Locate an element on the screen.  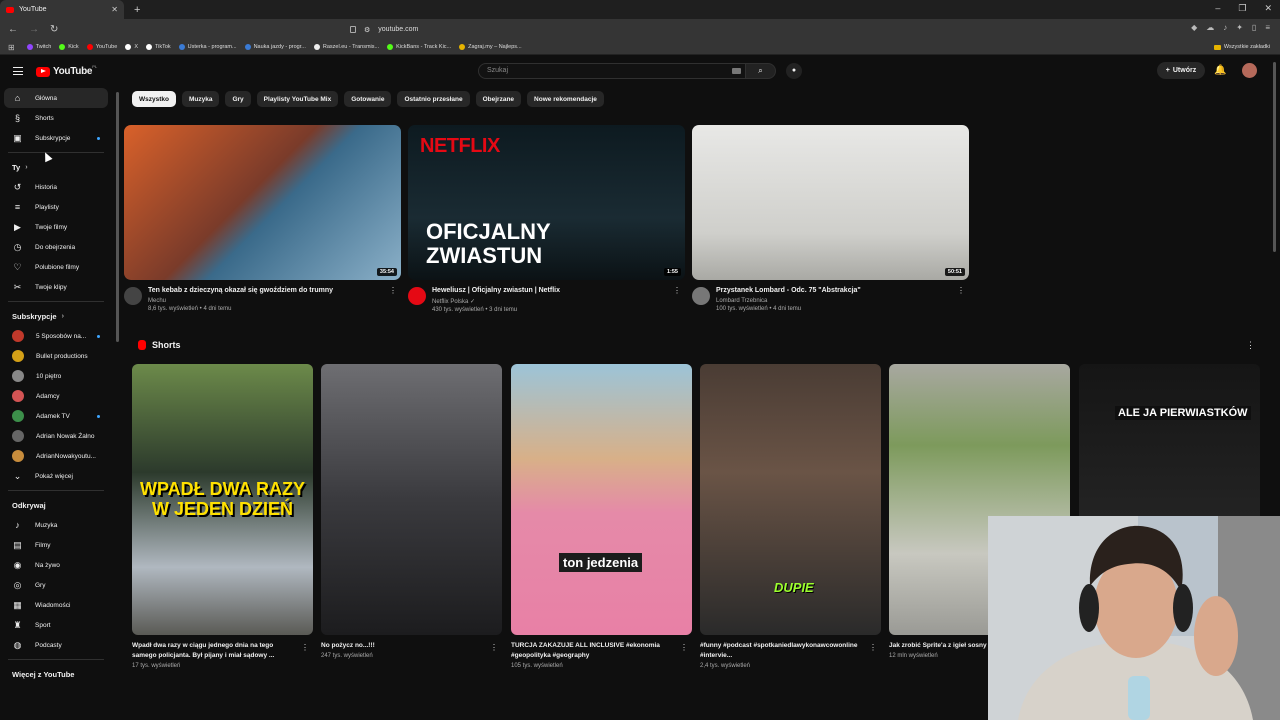
show-more-button: ⌄ Pokaż więcej is located at coordinates (56, 476).